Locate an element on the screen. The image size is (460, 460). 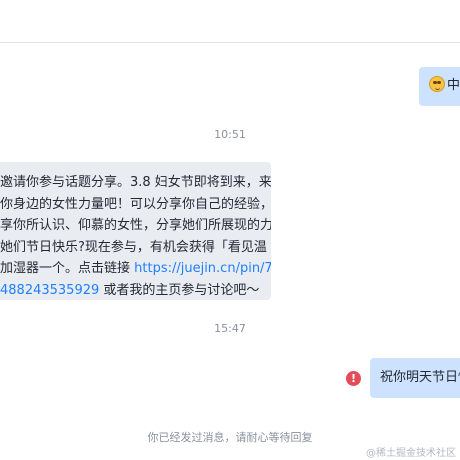
smiling-face-icon is located at coordinates (437, 84).